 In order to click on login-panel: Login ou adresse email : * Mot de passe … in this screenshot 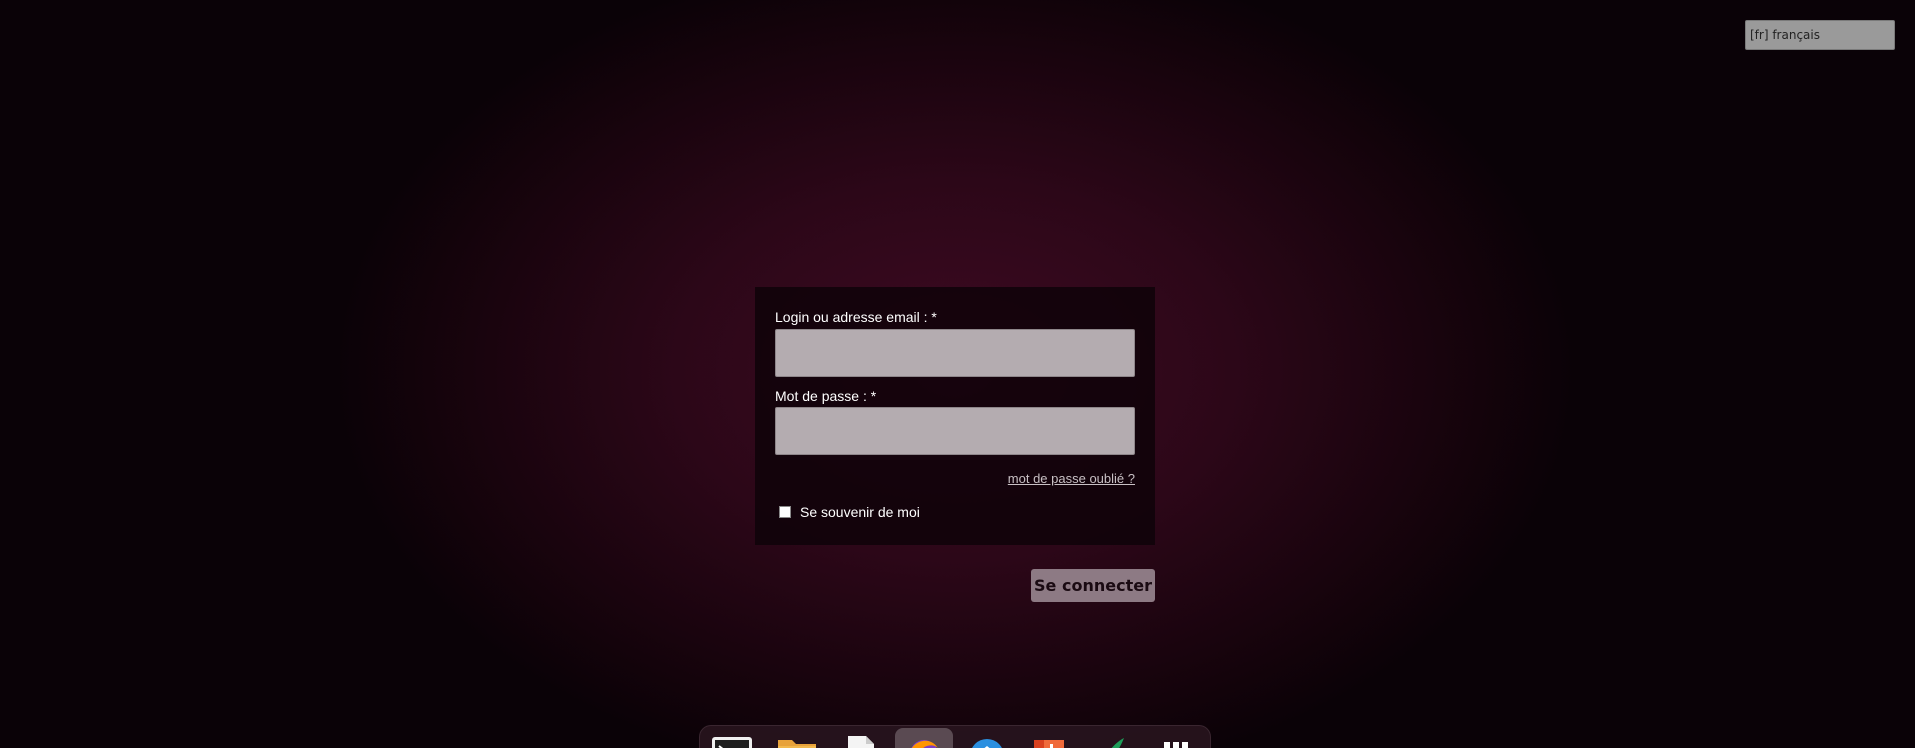, I will do `click(955, 416)`.